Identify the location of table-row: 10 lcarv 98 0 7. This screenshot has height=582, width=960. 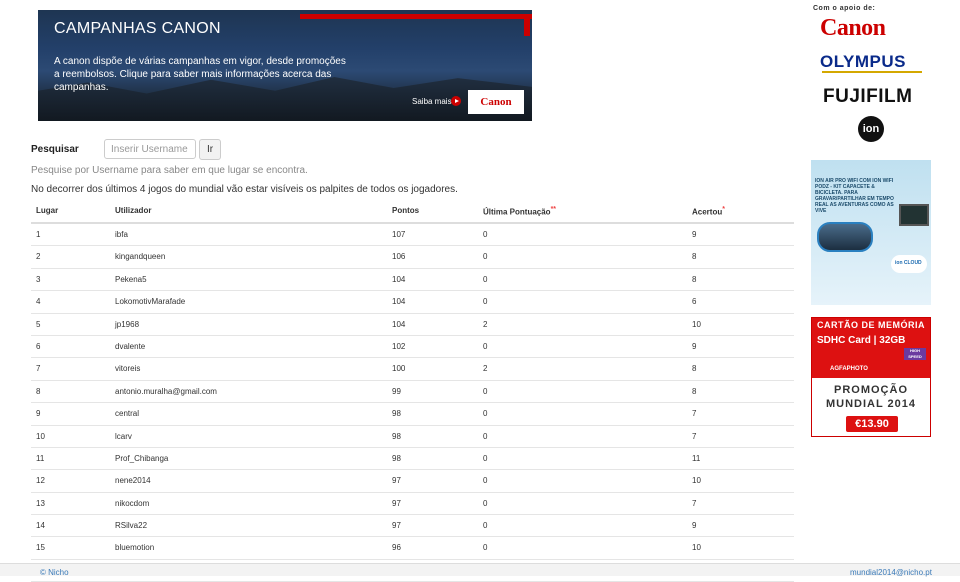
(412, 437).